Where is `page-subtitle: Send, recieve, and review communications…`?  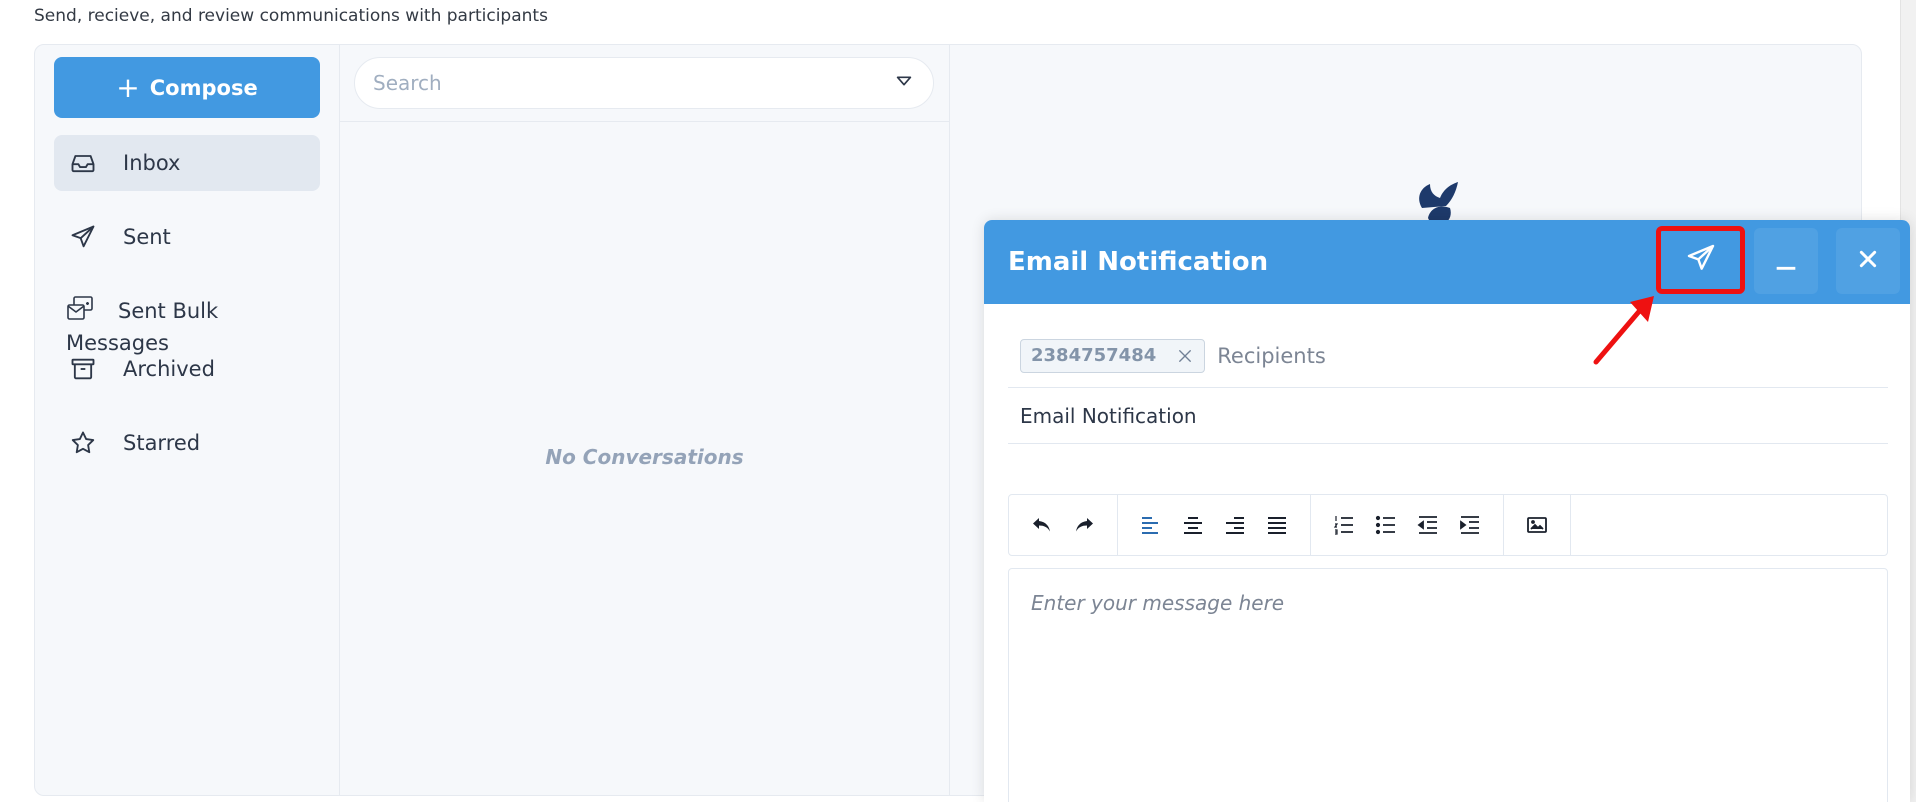 page-subtitle: Send, recieve, and review communications… is located at coordinates (291, 16).